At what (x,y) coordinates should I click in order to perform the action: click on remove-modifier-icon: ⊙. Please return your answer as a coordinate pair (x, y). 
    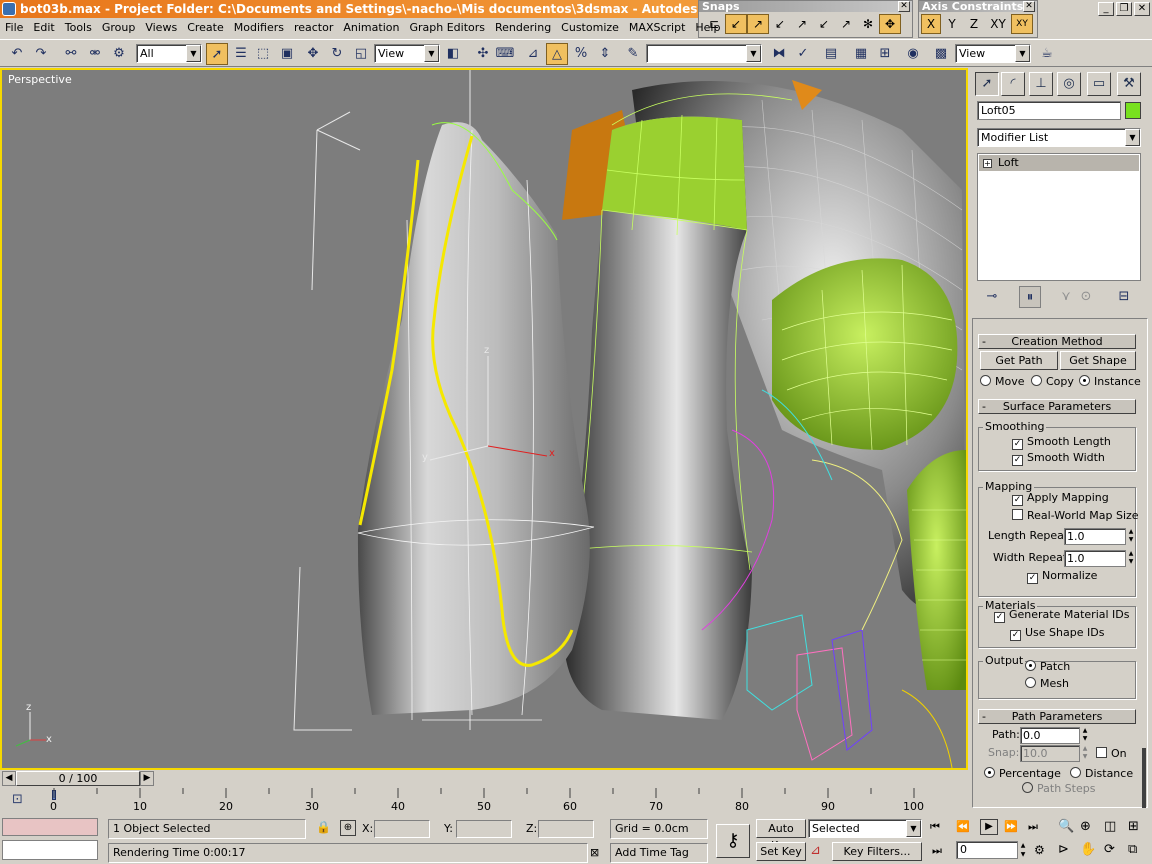
    Looking at the image, I should click on (1086, 297).